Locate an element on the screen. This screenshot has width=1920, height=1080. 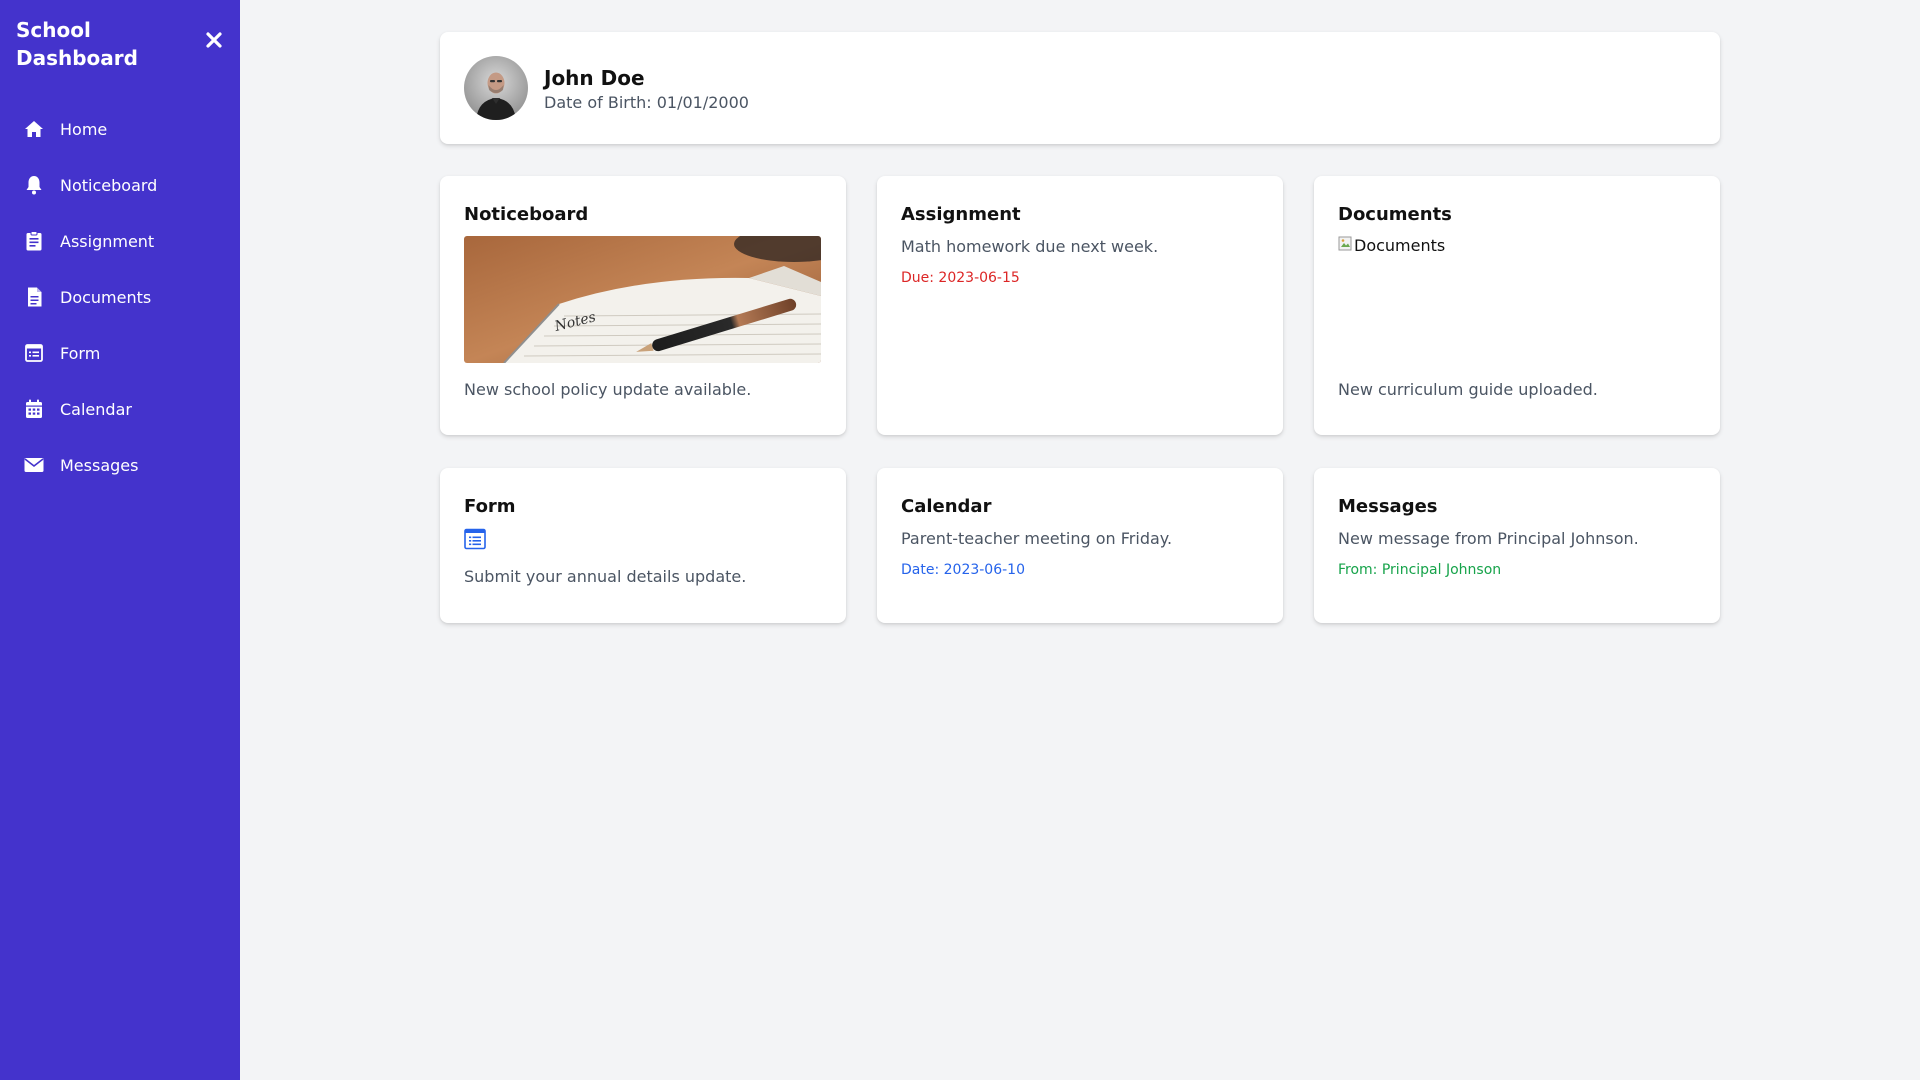
due-date: Due: 2023-06-15 is located at coordinates (960, 278).